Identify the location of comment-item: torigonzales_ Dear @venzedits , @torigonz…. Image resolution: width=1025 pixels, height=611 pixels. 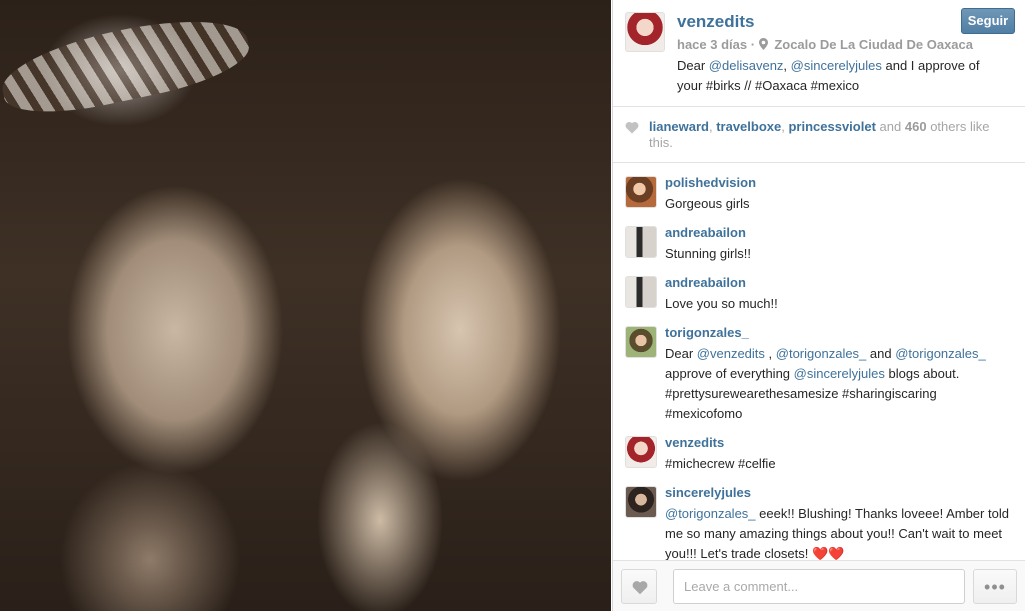
(819, 369).